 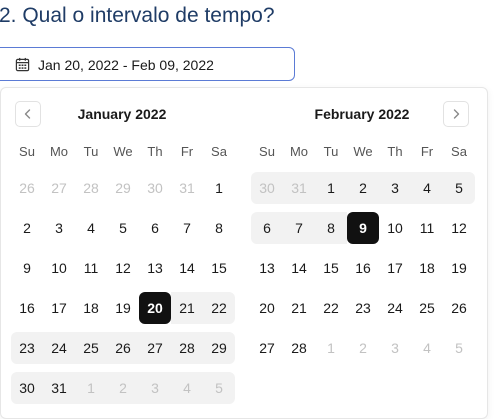 What do you see at coordinates (299, 151) in the screenshot?
I see `weekday-label: Mo` at bounding box center [299, 151].